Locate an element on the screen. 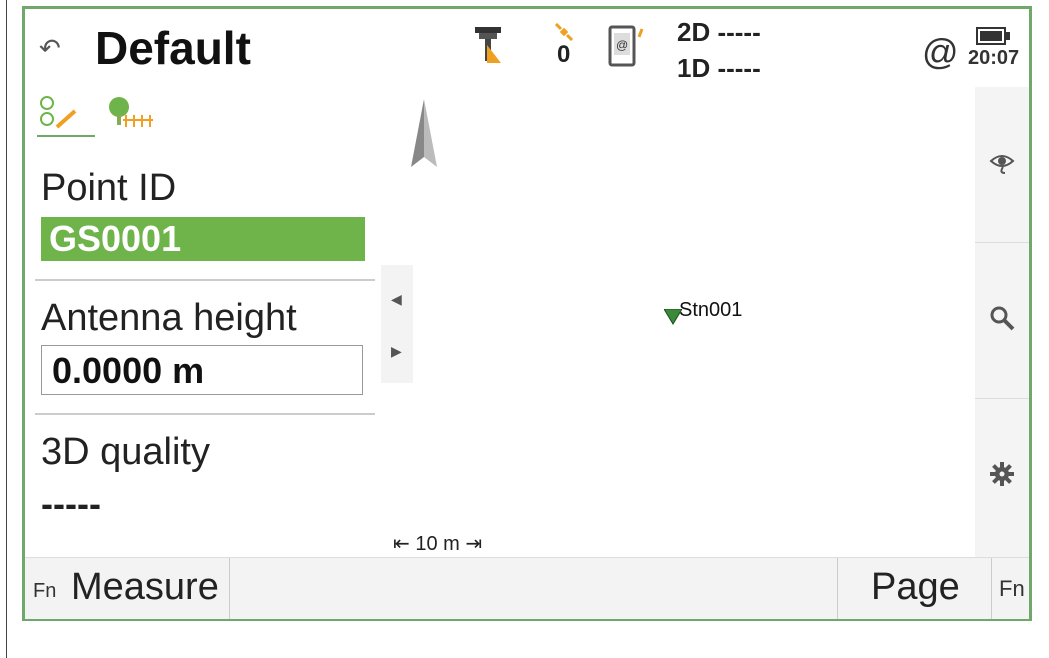  scale-right-icon: ⇥ is located at coordinates (474, 544).